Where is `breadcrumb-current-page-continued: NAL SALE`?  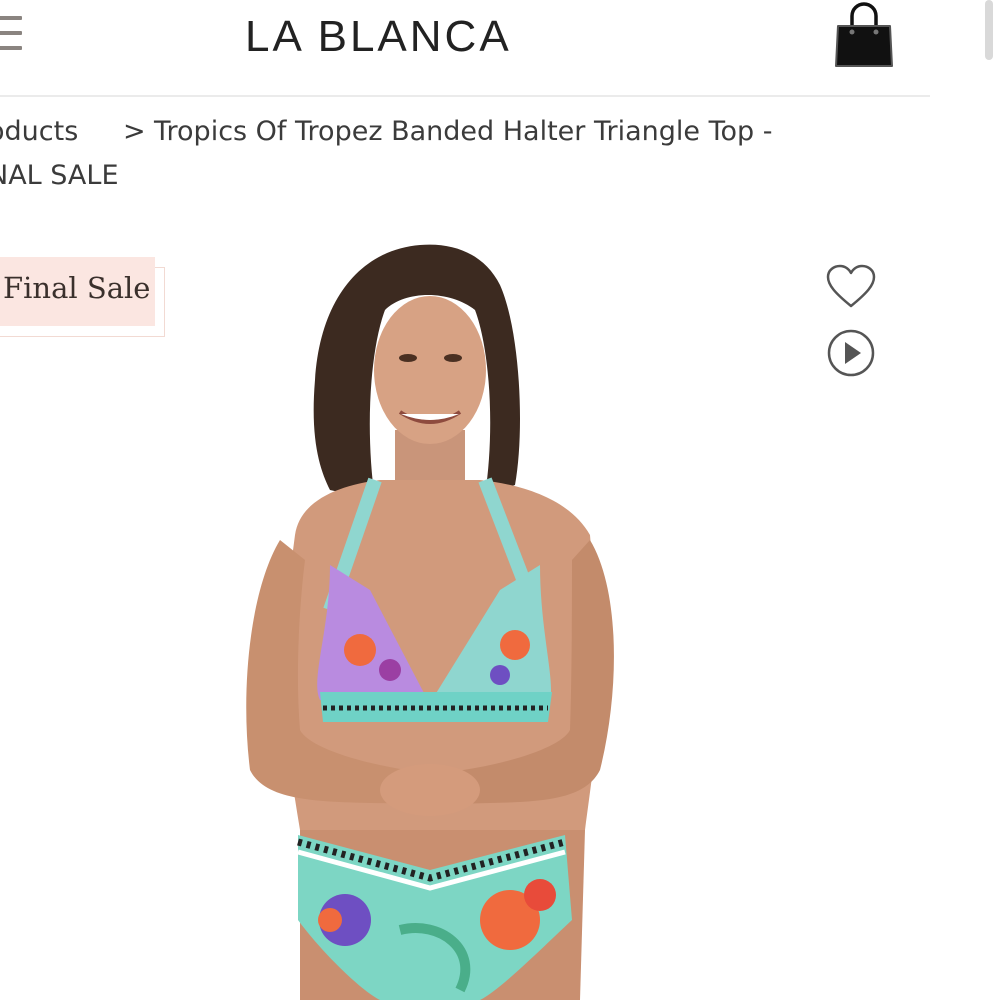
breadcrumb-current-page-continued: NAL SALE is located at coordinates (59, 175).